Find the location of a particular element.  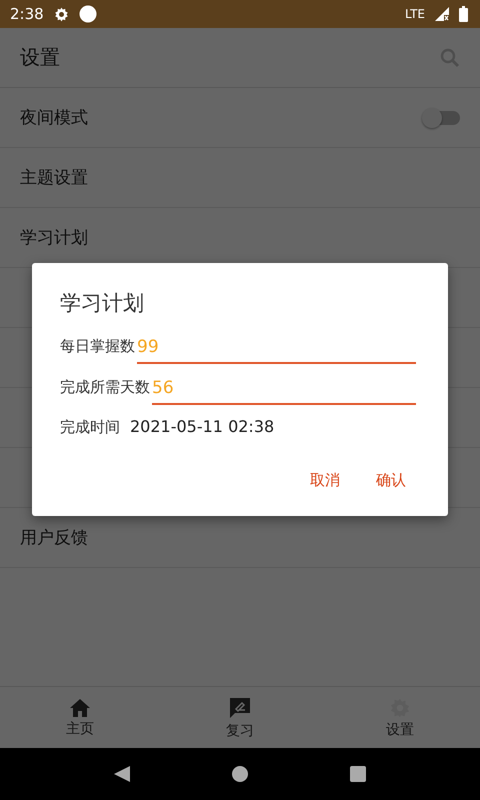

field-label: 完成所需天数 is located at coordinates (105, 388).